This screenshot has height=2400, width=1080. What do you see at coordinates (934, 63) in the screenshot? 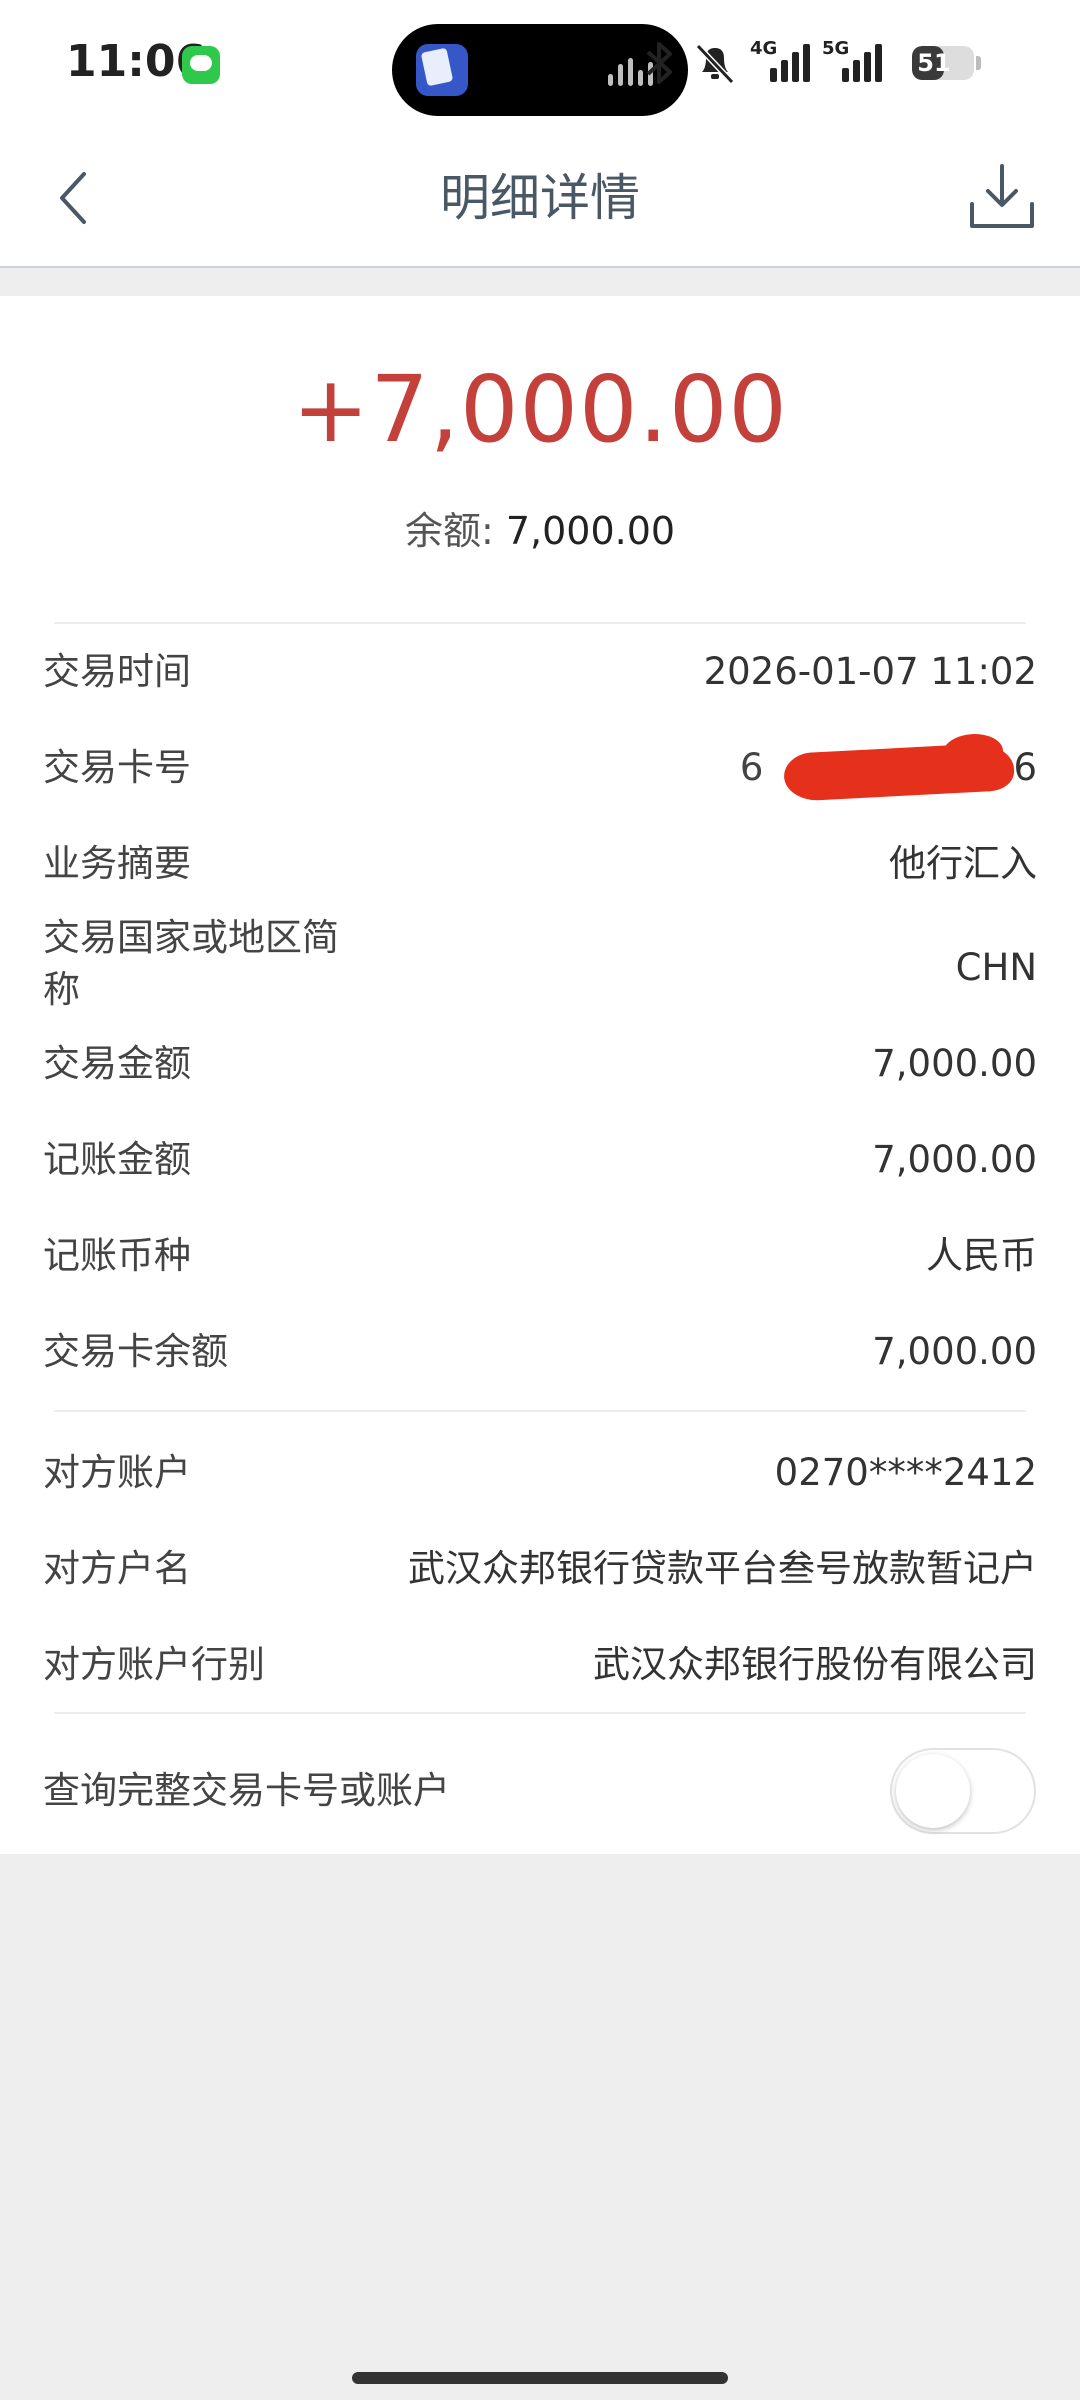
I see `battery-level: 51` at bounding box center [934, 63].